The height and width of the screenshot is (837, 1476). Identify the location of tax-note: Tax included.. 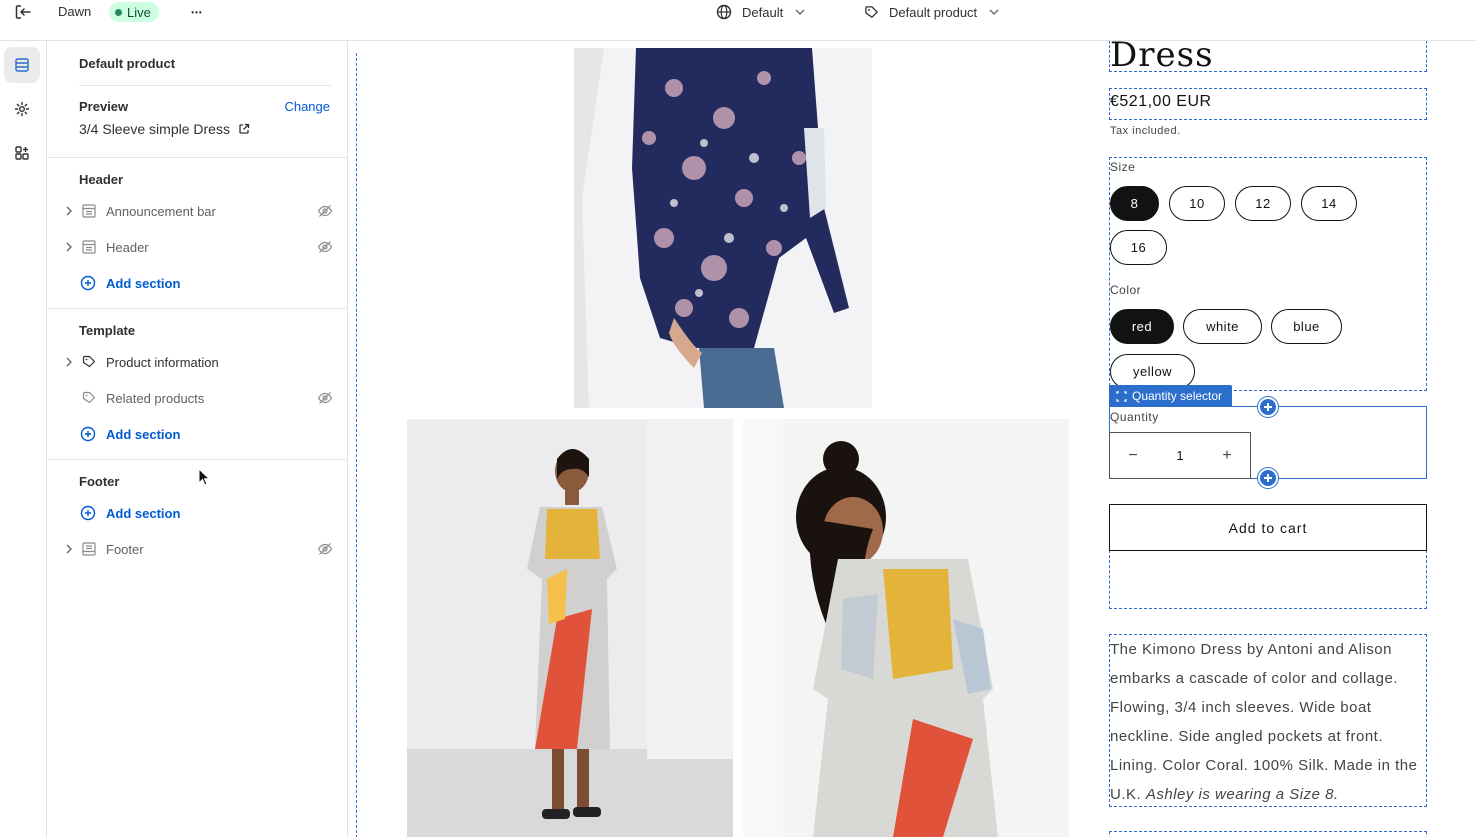
(1145, 131).